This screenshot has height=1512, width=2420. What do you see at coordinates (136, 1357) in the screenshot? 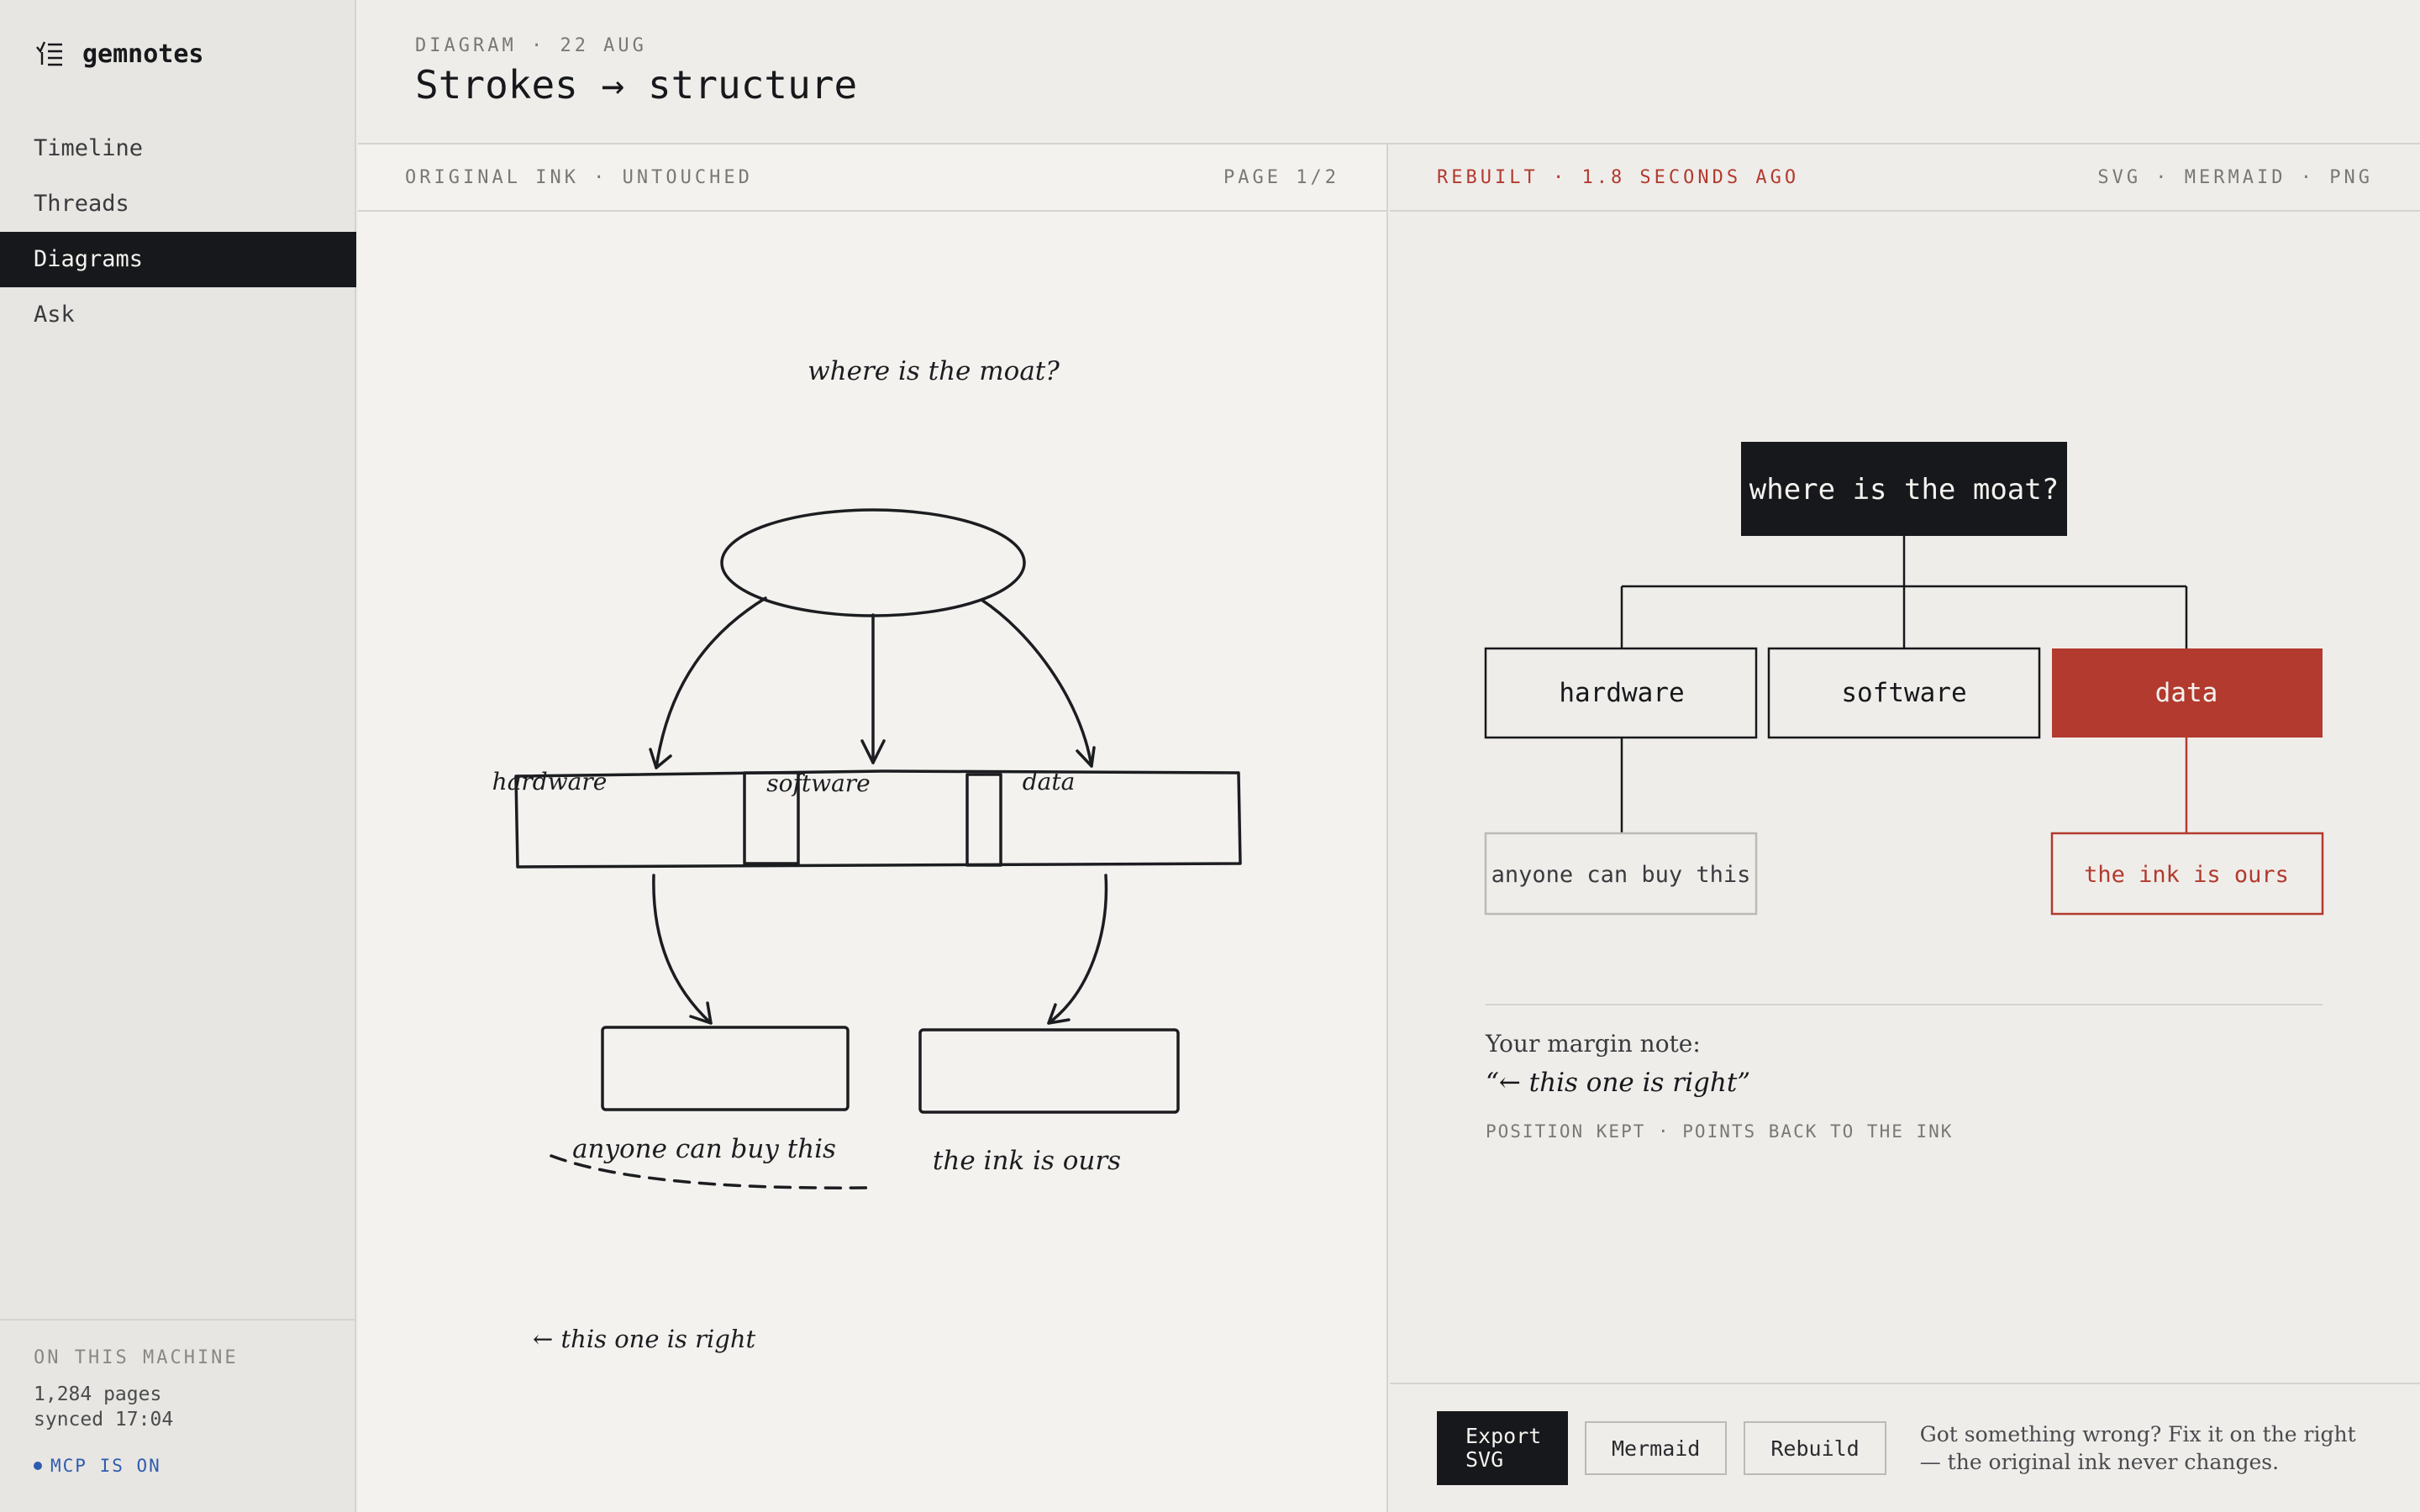
I see `machine-caption: ON THIS MACHINE` at bounding box center [136, 1357].